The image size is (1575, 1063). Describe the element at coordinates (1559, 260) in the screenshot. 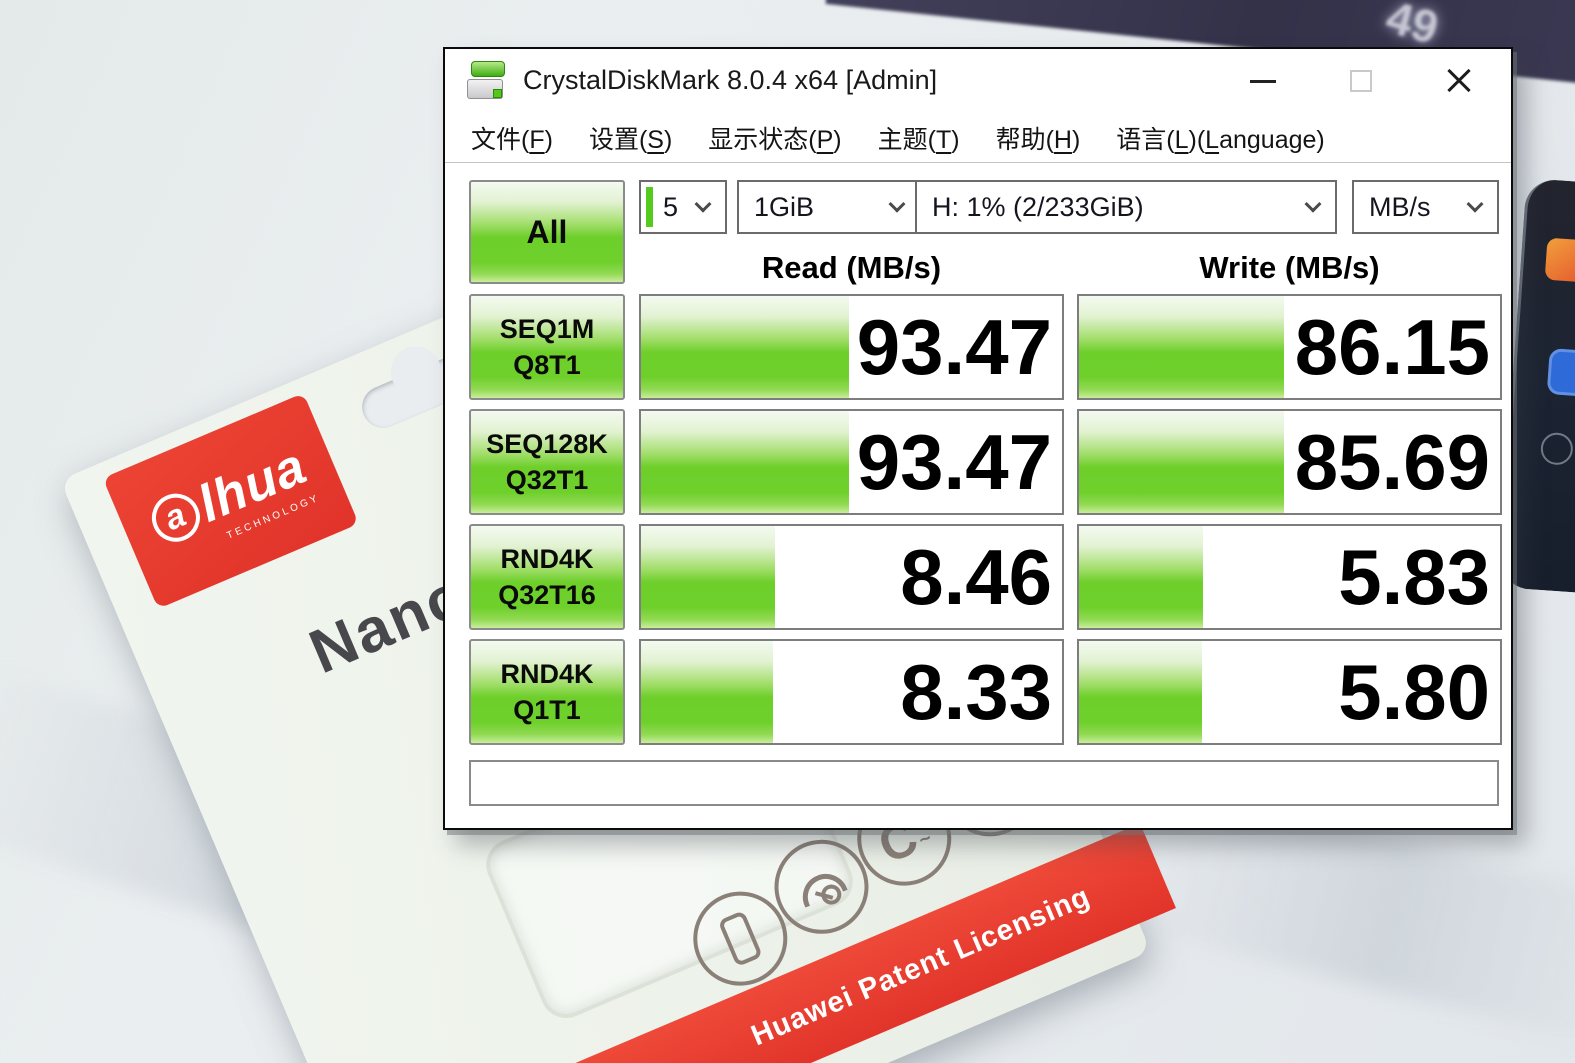

I see `orange-app-icon` at that location.